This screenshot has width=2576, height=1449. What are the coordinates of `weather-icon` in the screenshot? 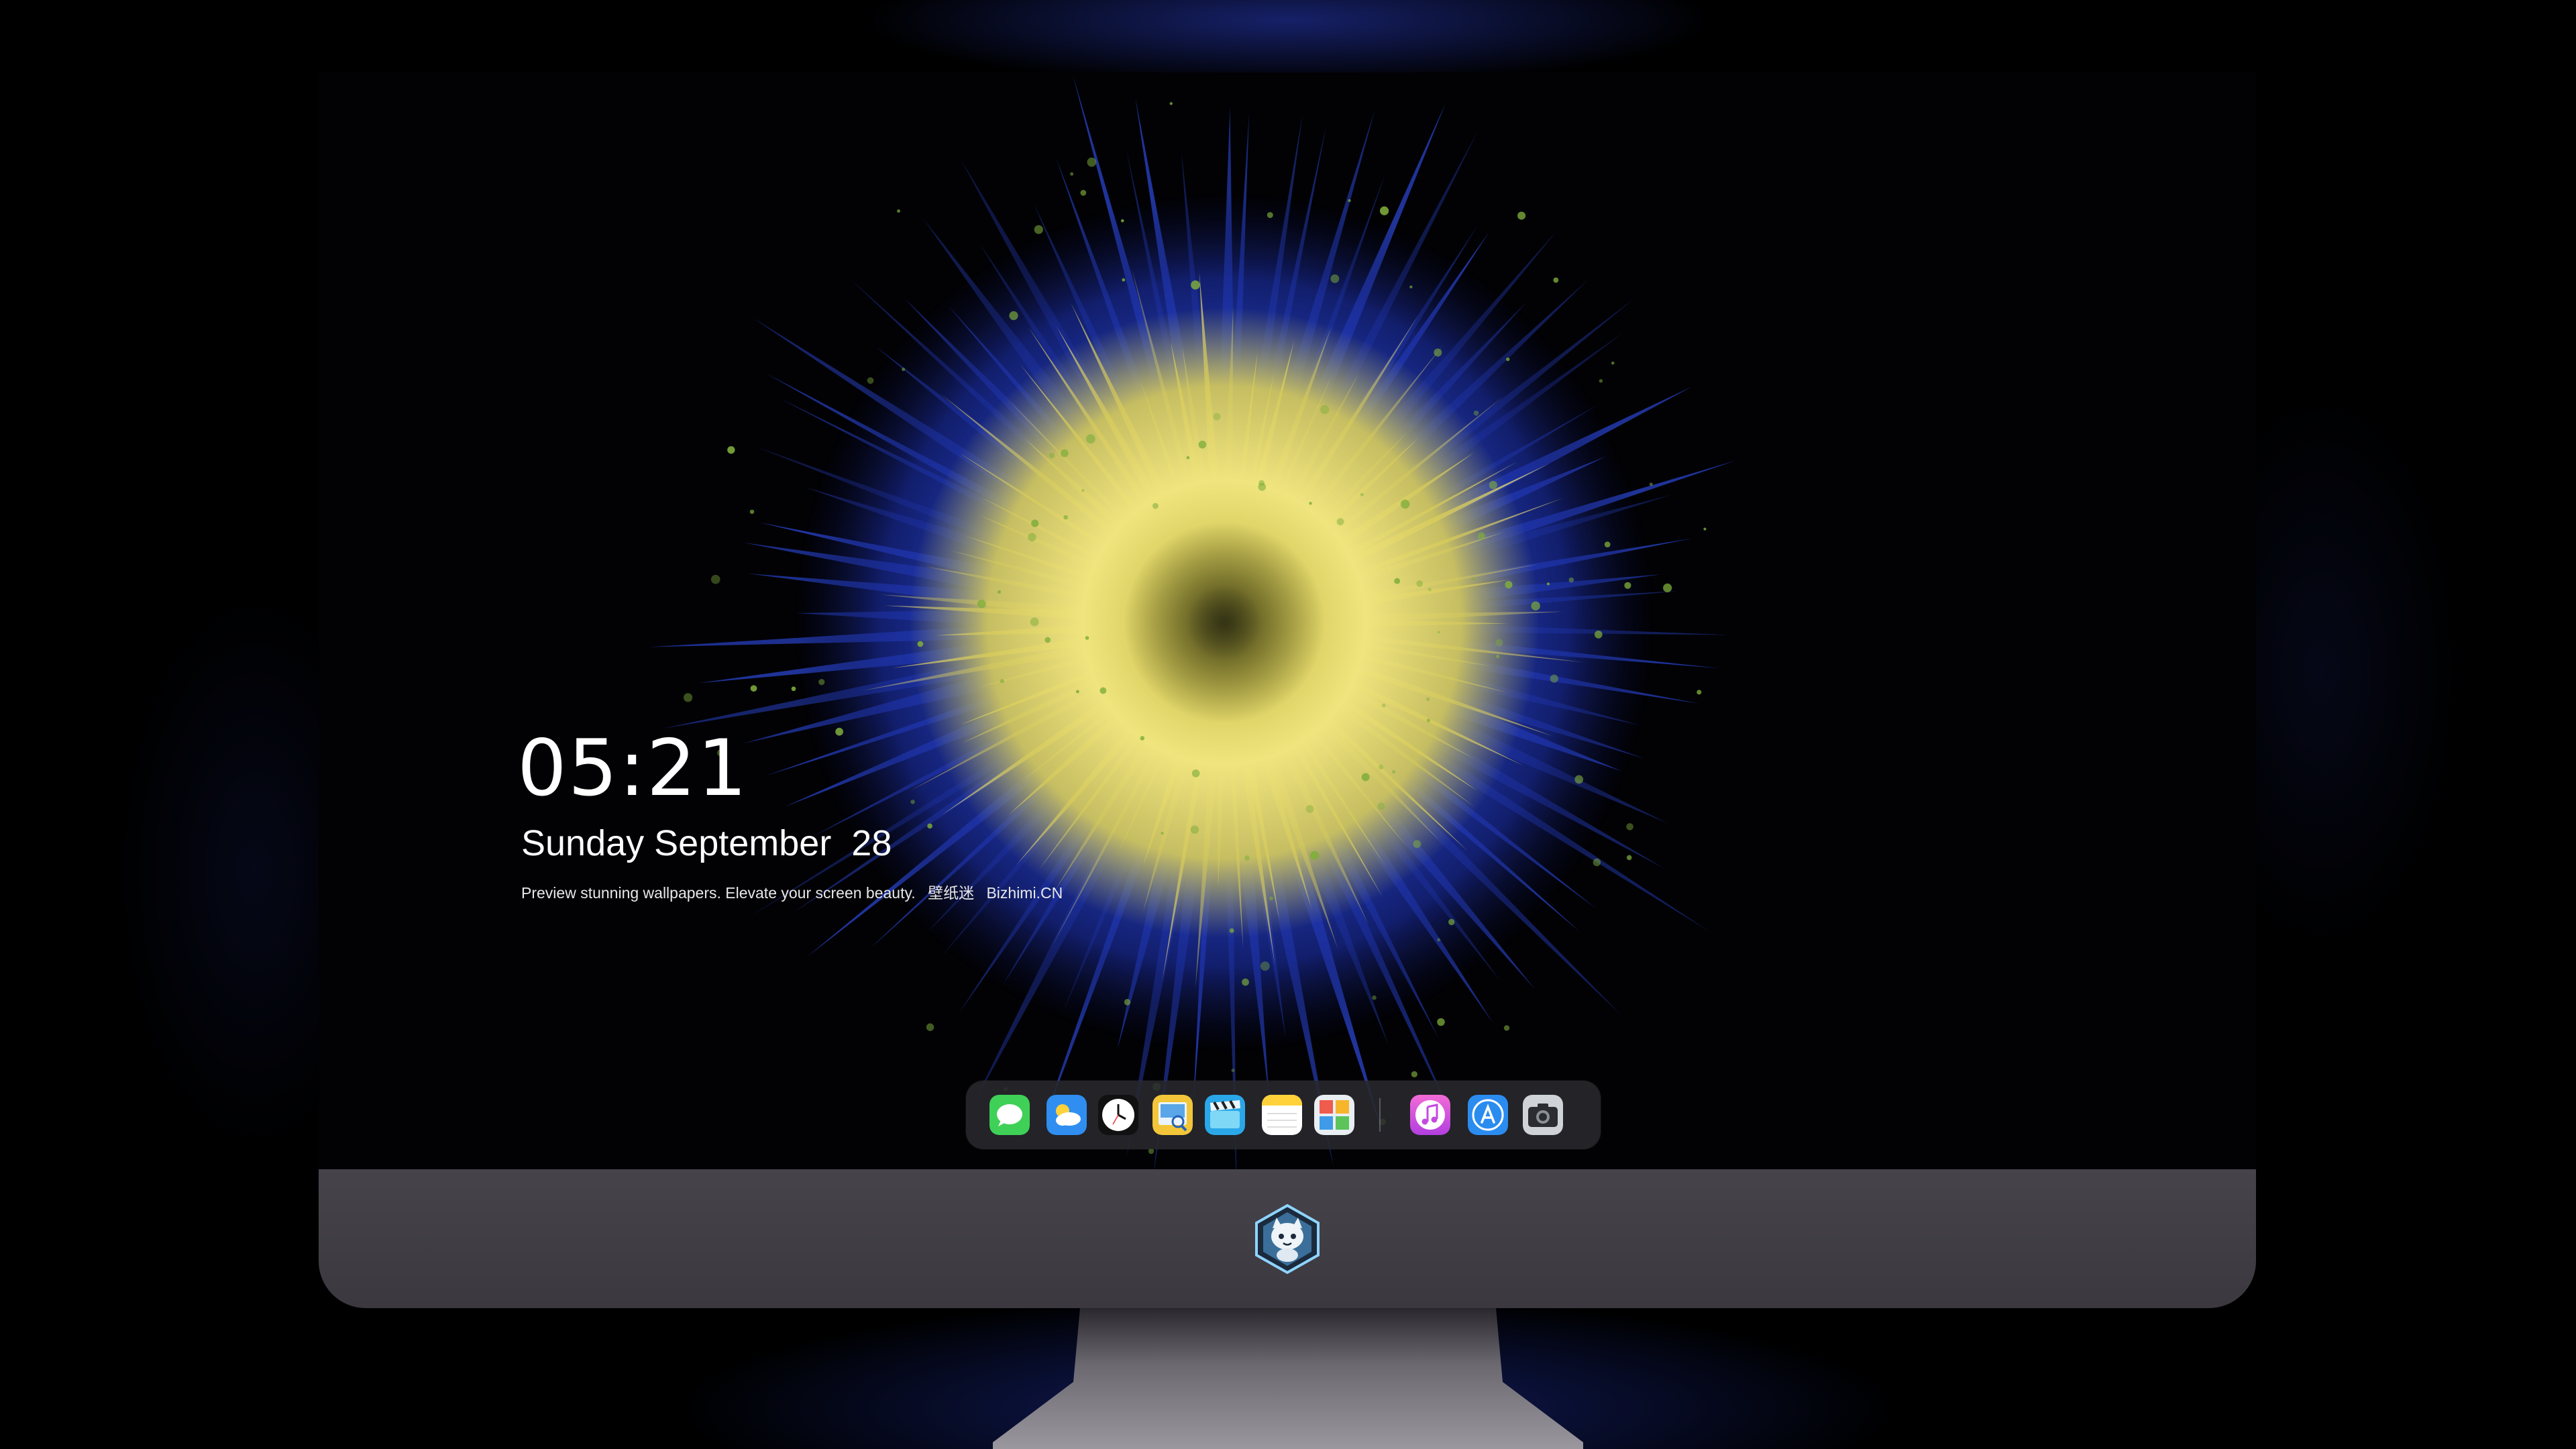 It's located at (1066, 1115).